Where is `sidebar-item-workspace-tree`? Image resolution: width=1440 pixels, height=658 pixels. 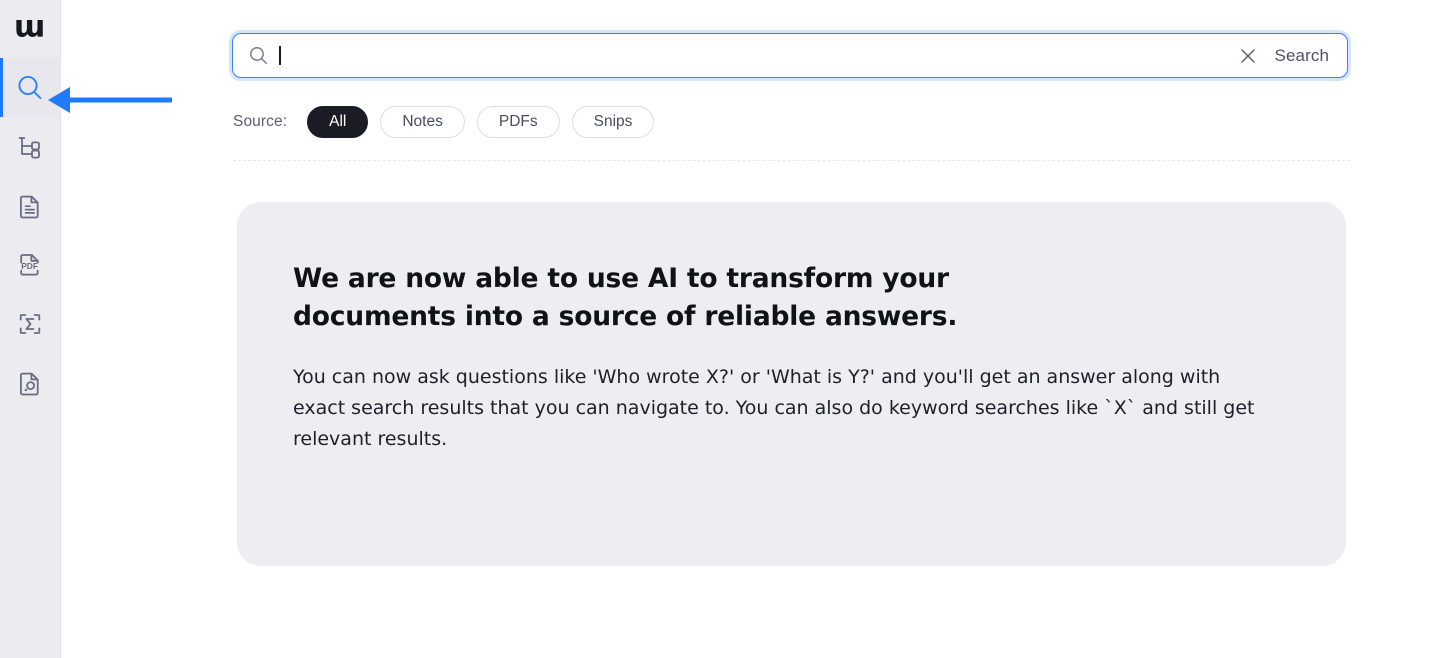 sidebar-item-workspace-tree is located at coordinates (30, 146).